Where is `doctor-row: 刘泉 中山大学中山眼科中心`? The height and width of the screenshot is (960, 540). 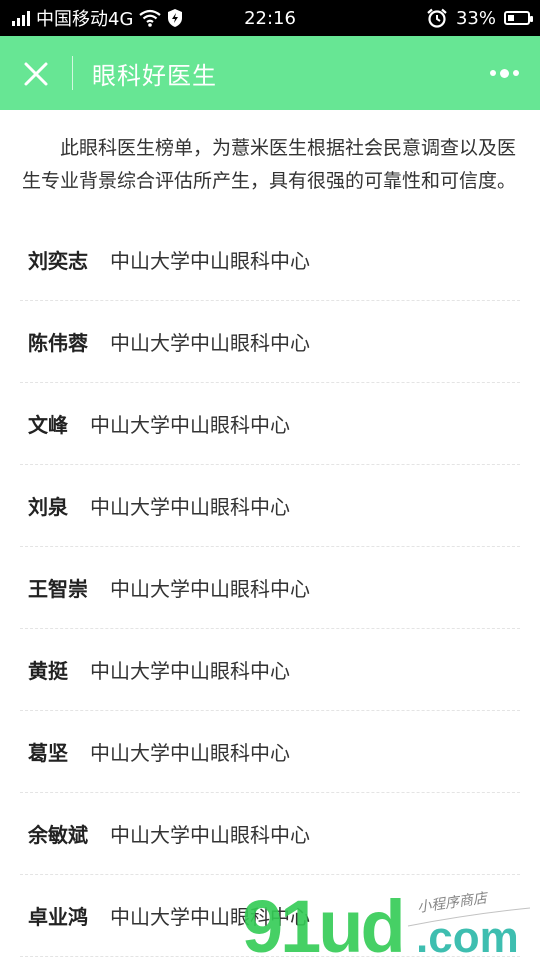
doctor-row: 刘泉 中山大学中山眼科中心 is located at coordinates (270, 506).